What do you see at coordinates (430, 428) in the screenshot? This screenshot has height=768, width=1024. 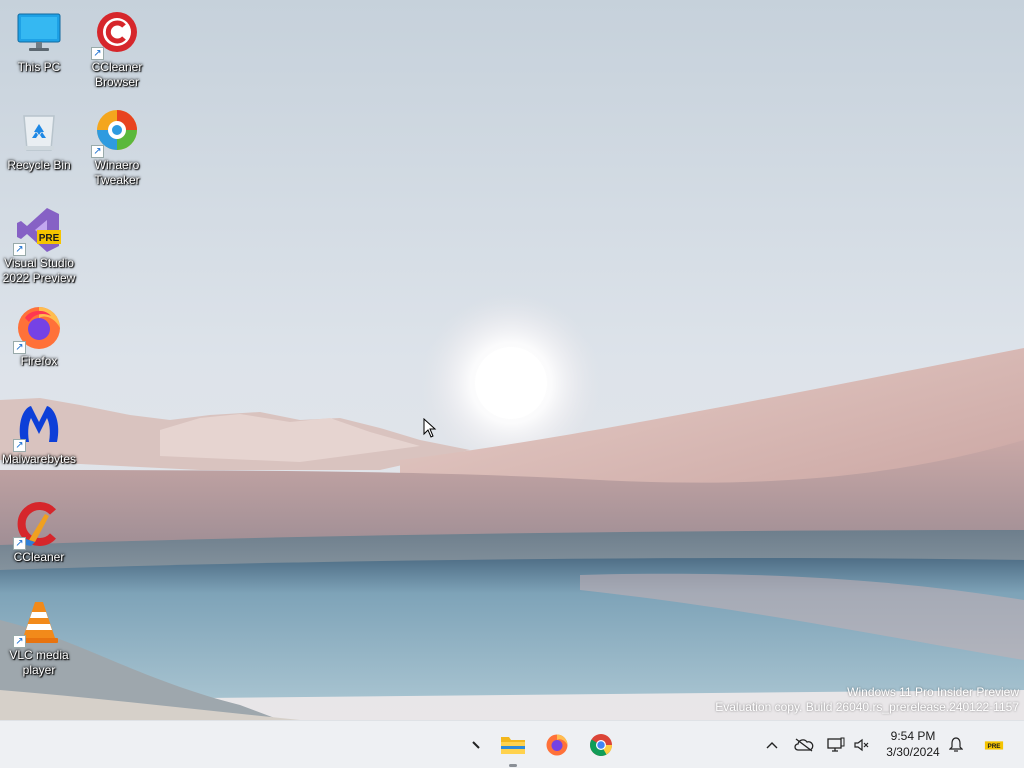 I see `mouse-cursor-icon` at bounding box center [430, 428].